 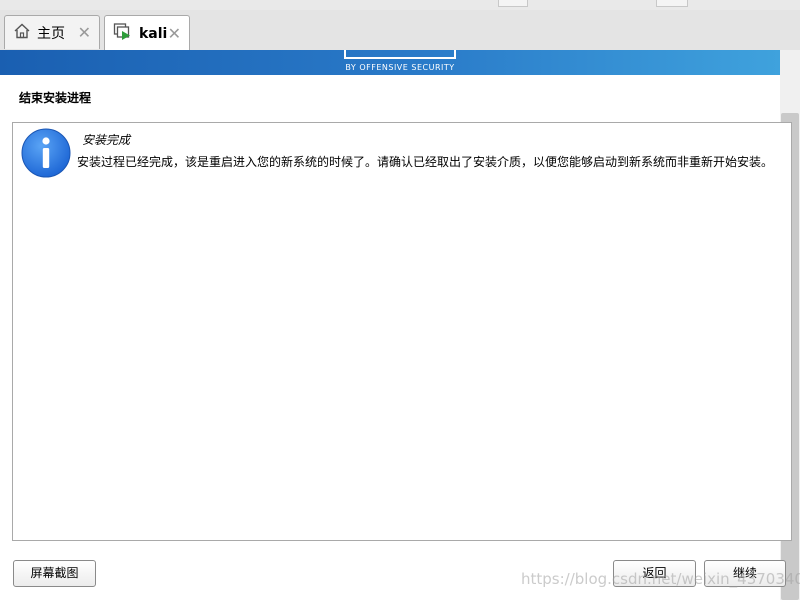 I want to click on info-icon, so click(x=46, y=153).